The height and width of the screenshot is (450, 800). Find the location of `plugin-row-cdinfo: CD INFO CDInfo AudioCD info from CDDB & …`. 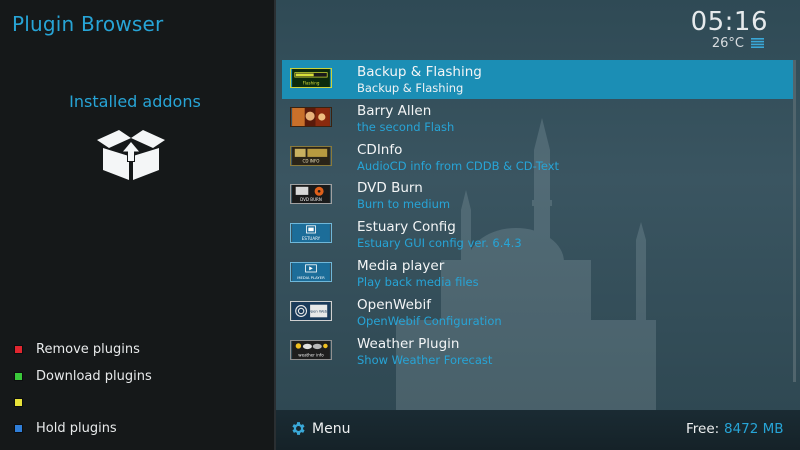

plugin-row-cdinfo: CD INFO CDInfo AudioCD info from CDDB & … is located at coordinates (538, 157).